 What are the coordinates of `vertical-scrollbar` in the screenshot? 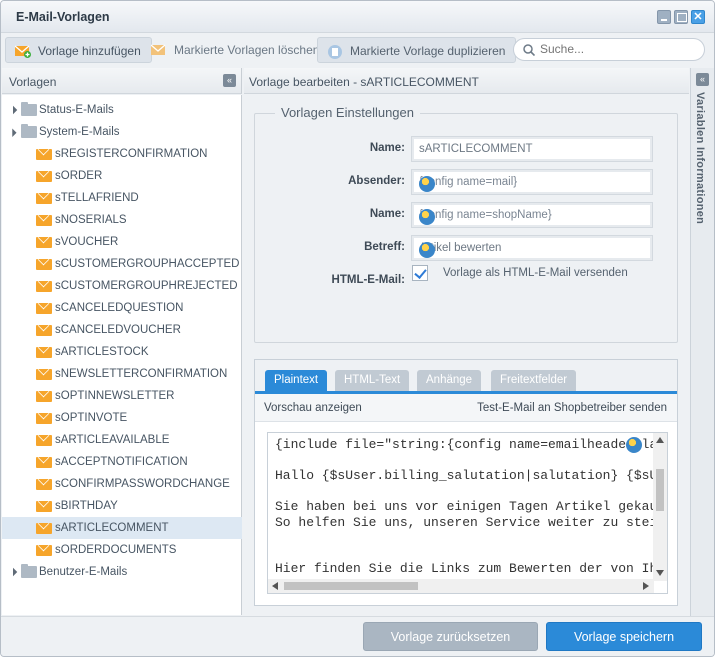 It's located at (660, 507).